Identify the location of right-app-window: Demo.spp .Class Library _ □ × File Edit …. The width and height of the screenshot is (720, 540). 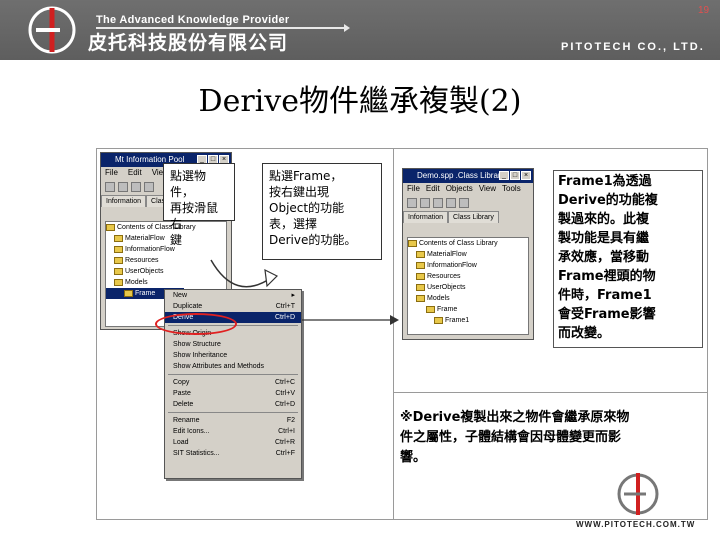
(468, 254).